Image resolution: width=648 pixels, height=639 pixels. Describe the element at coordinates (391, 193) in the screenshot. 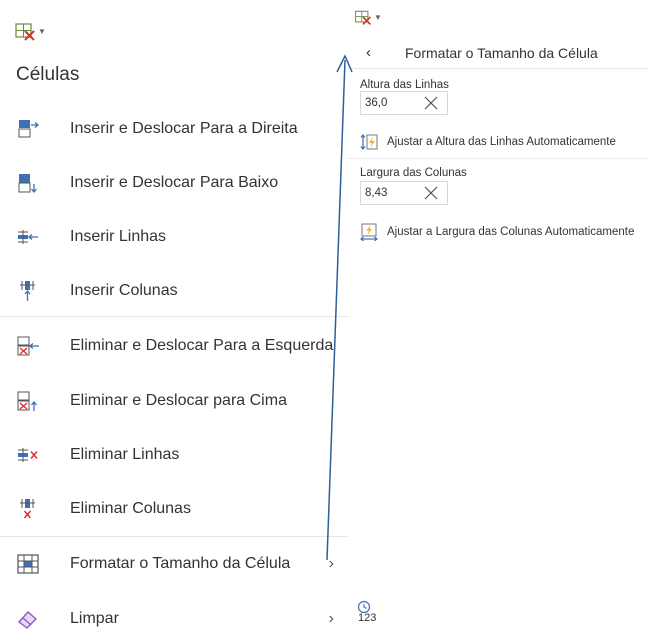

I see `column-width-input` at that location.